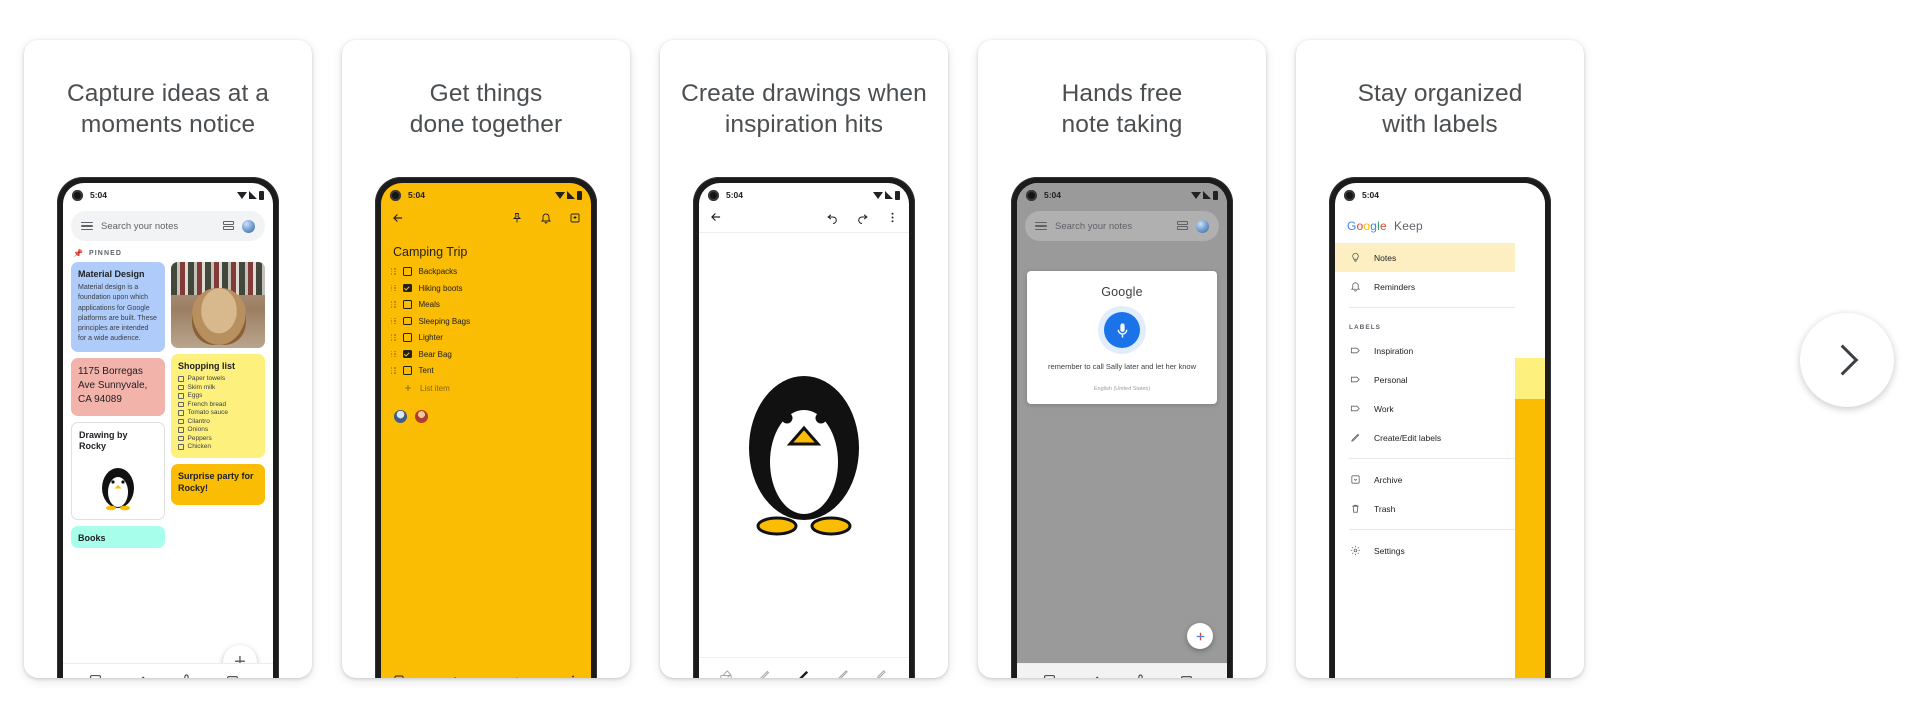 This screenshot has width=1920, height=719. What do you see at coordinates (1440, 350) in the screenshot?
I see `sidebar-item-inspiration: Inspiration` at bounding box center [1440, 350].